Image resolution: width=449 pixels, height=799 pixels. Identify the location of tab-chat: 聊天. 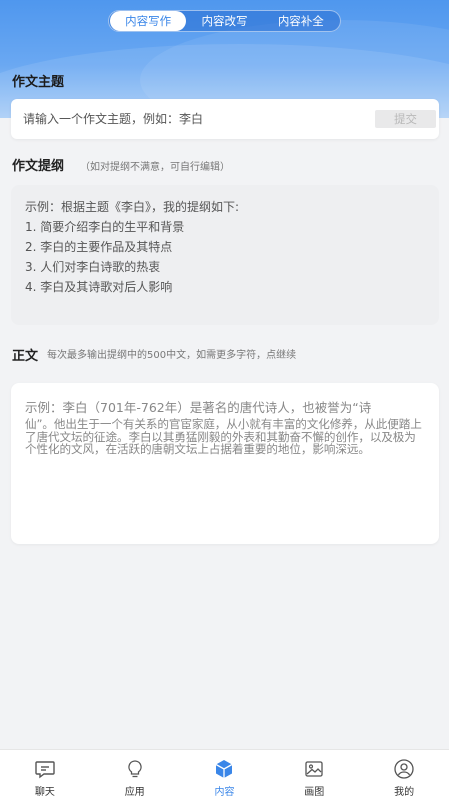
(45, 774).